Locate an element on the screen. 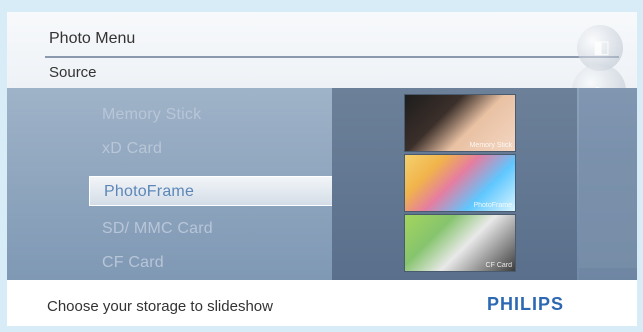 The image size is (643, 332). footer-hint: Choose your storage to slideshow is located at coordinates (160, 306).